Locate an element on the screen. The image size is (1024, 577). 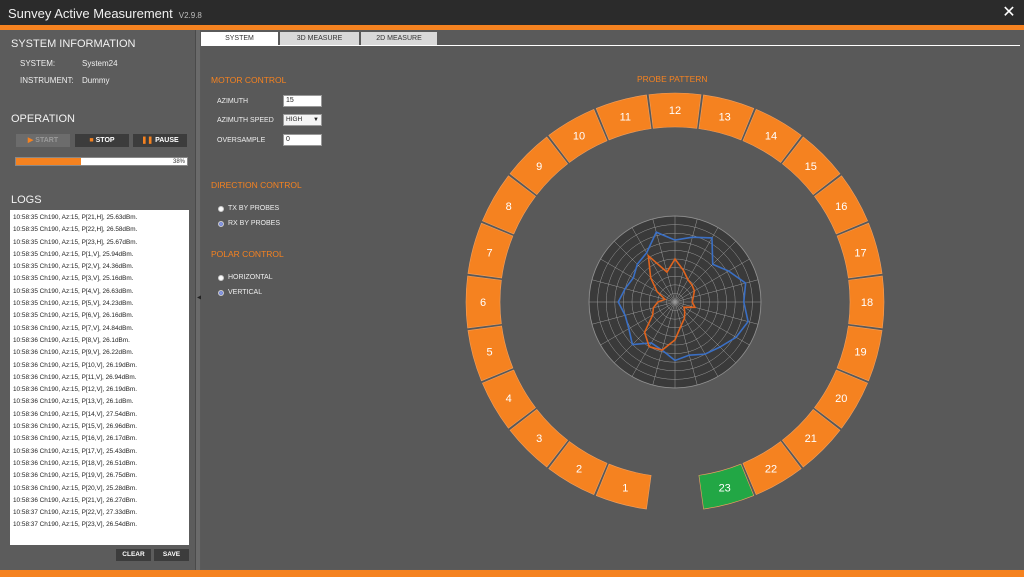
probe-label: 6 is located at coordinates (483, 303).